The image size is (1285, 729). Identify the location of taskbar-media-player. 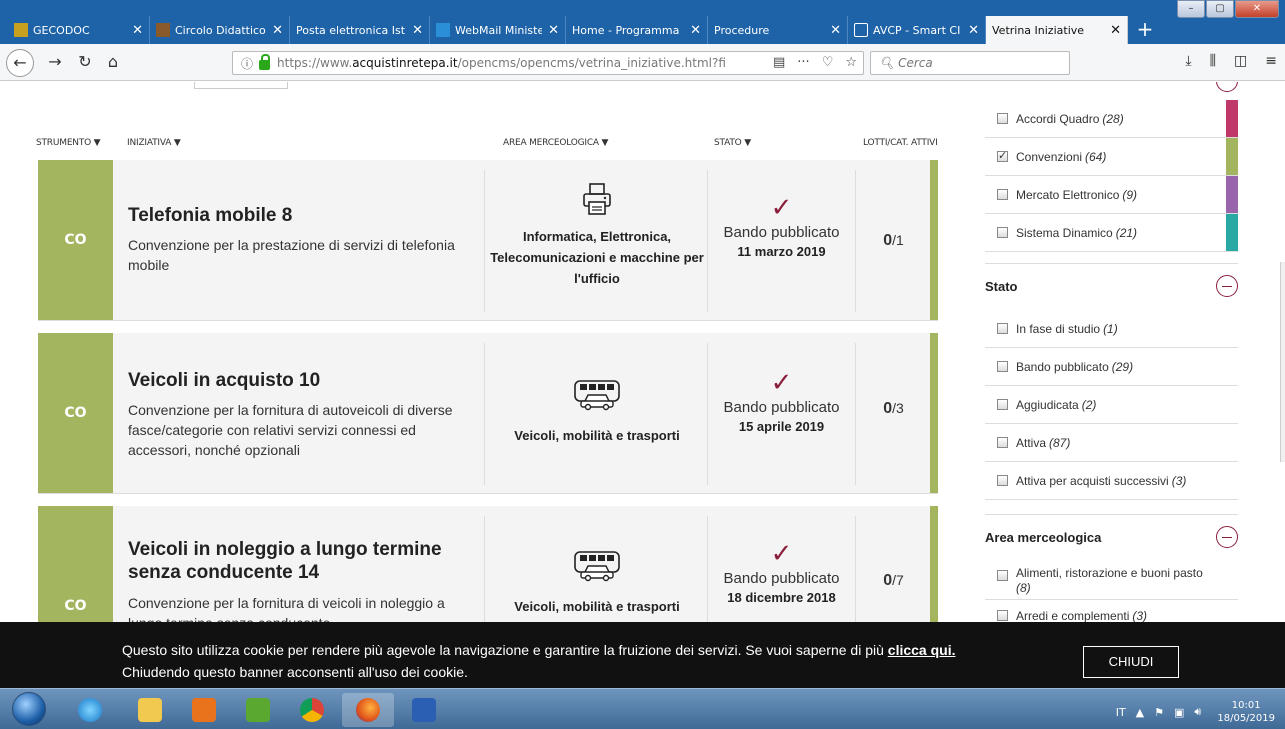
(204, 710).